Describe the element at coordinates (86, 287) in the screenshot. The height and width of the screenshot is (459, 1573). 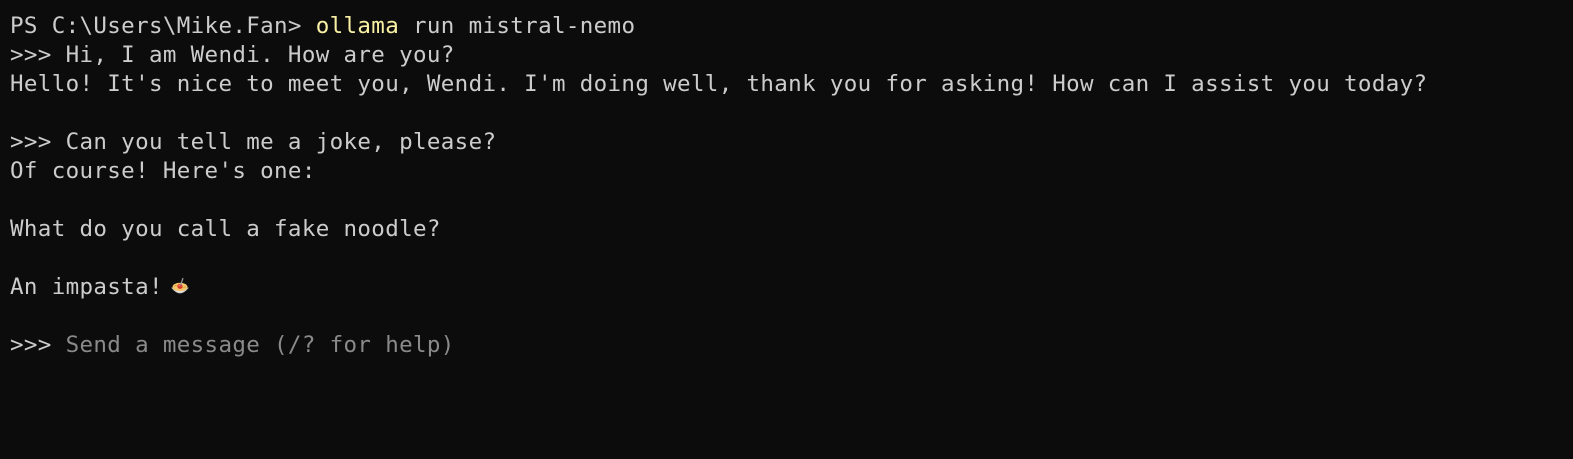
I see `assistant-reply-text: An impasta!` at that location.